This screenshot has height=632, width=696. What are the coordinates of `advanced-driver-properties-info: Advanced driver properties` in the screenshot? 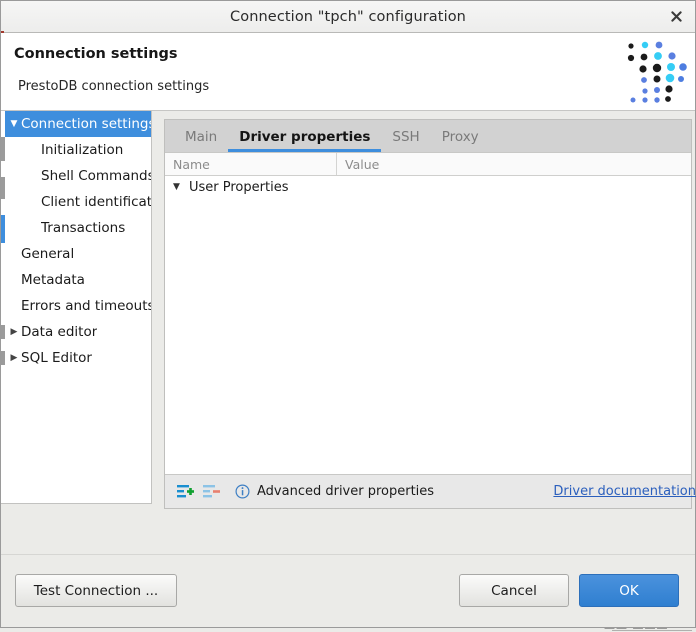 It's located at (334, 491).